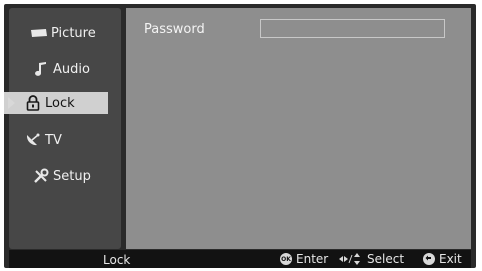 This screenshot has height=271, width=482. I want to click on sidebar-item-lock: Lock, so click(56, 103).